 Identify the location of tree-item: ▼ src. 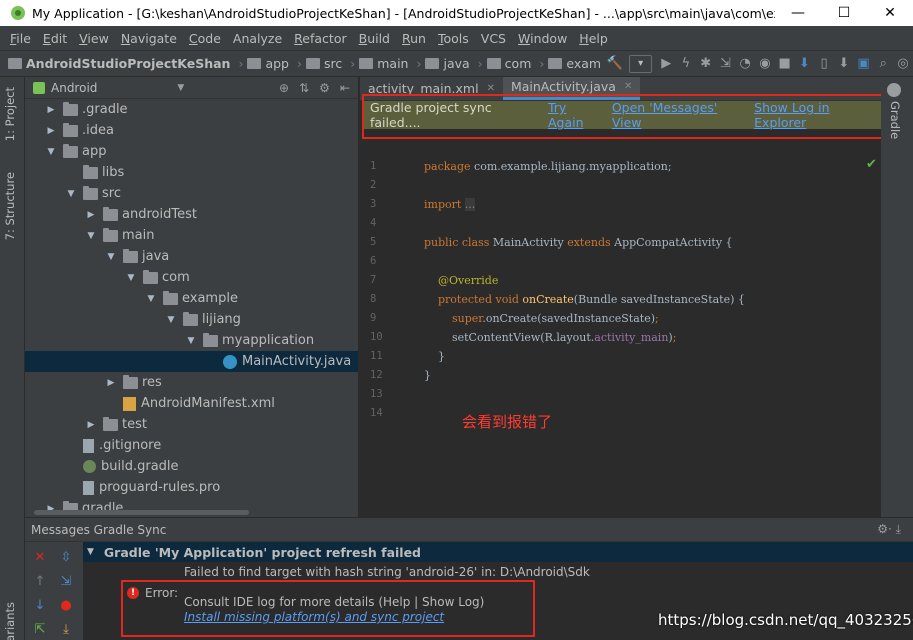
(191, 193).